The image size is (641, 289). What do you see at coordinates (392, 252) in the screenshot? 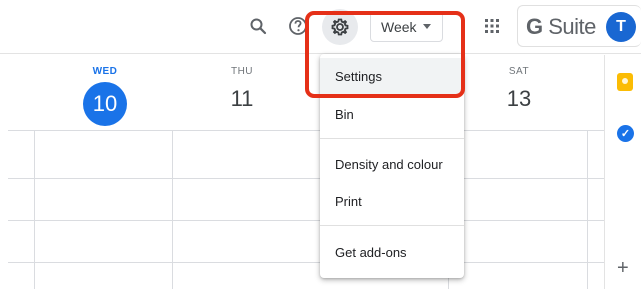
I see `menu-item-get-add-ons: Get add-ons` at bounding box center [392, 252].